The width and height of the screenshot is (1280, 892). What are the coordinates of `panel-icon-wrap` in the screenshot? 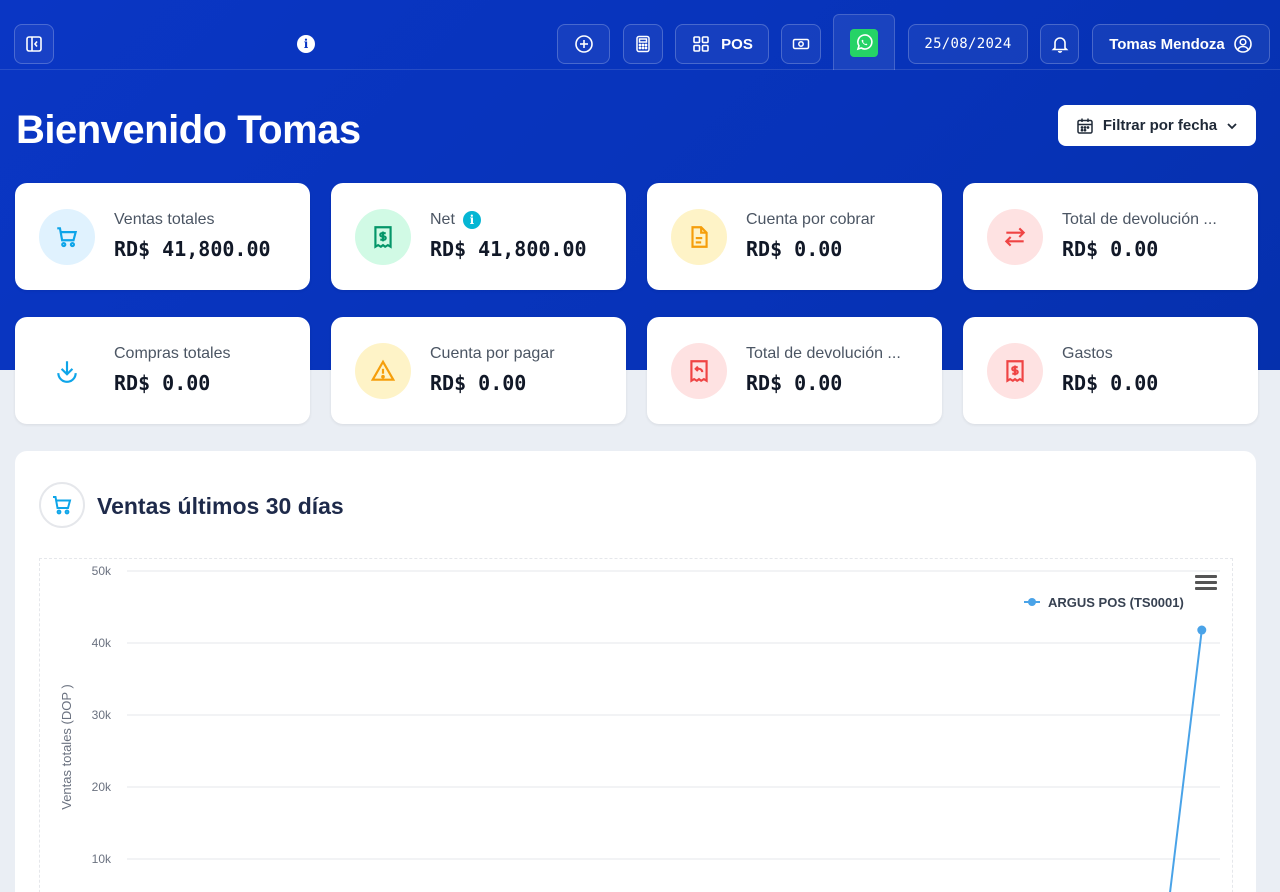 It's located at (62, 505).